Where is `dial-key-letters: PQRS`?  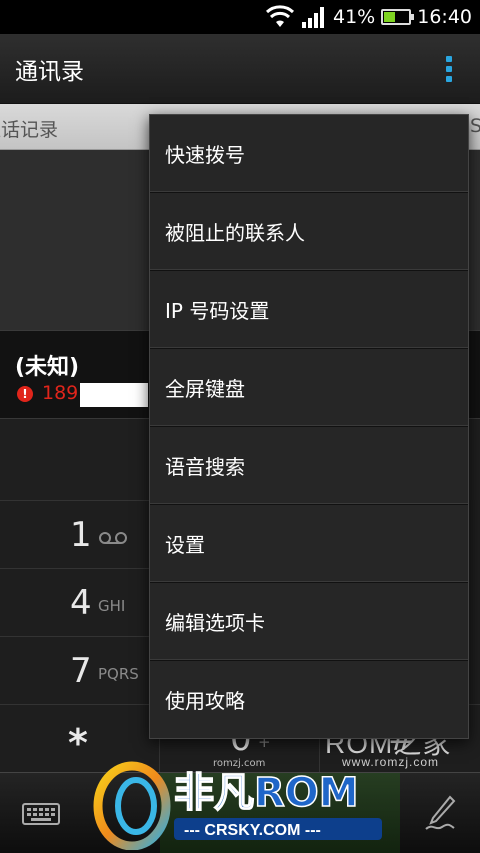
dial-key-letters: PQRS is located at coordinates (118, 674).